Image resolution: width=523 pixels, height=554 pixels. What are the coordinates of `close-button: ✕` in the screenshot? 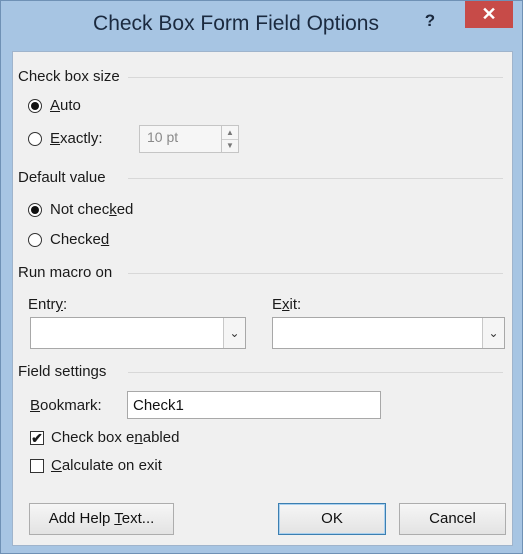 It's located at (489, 14).